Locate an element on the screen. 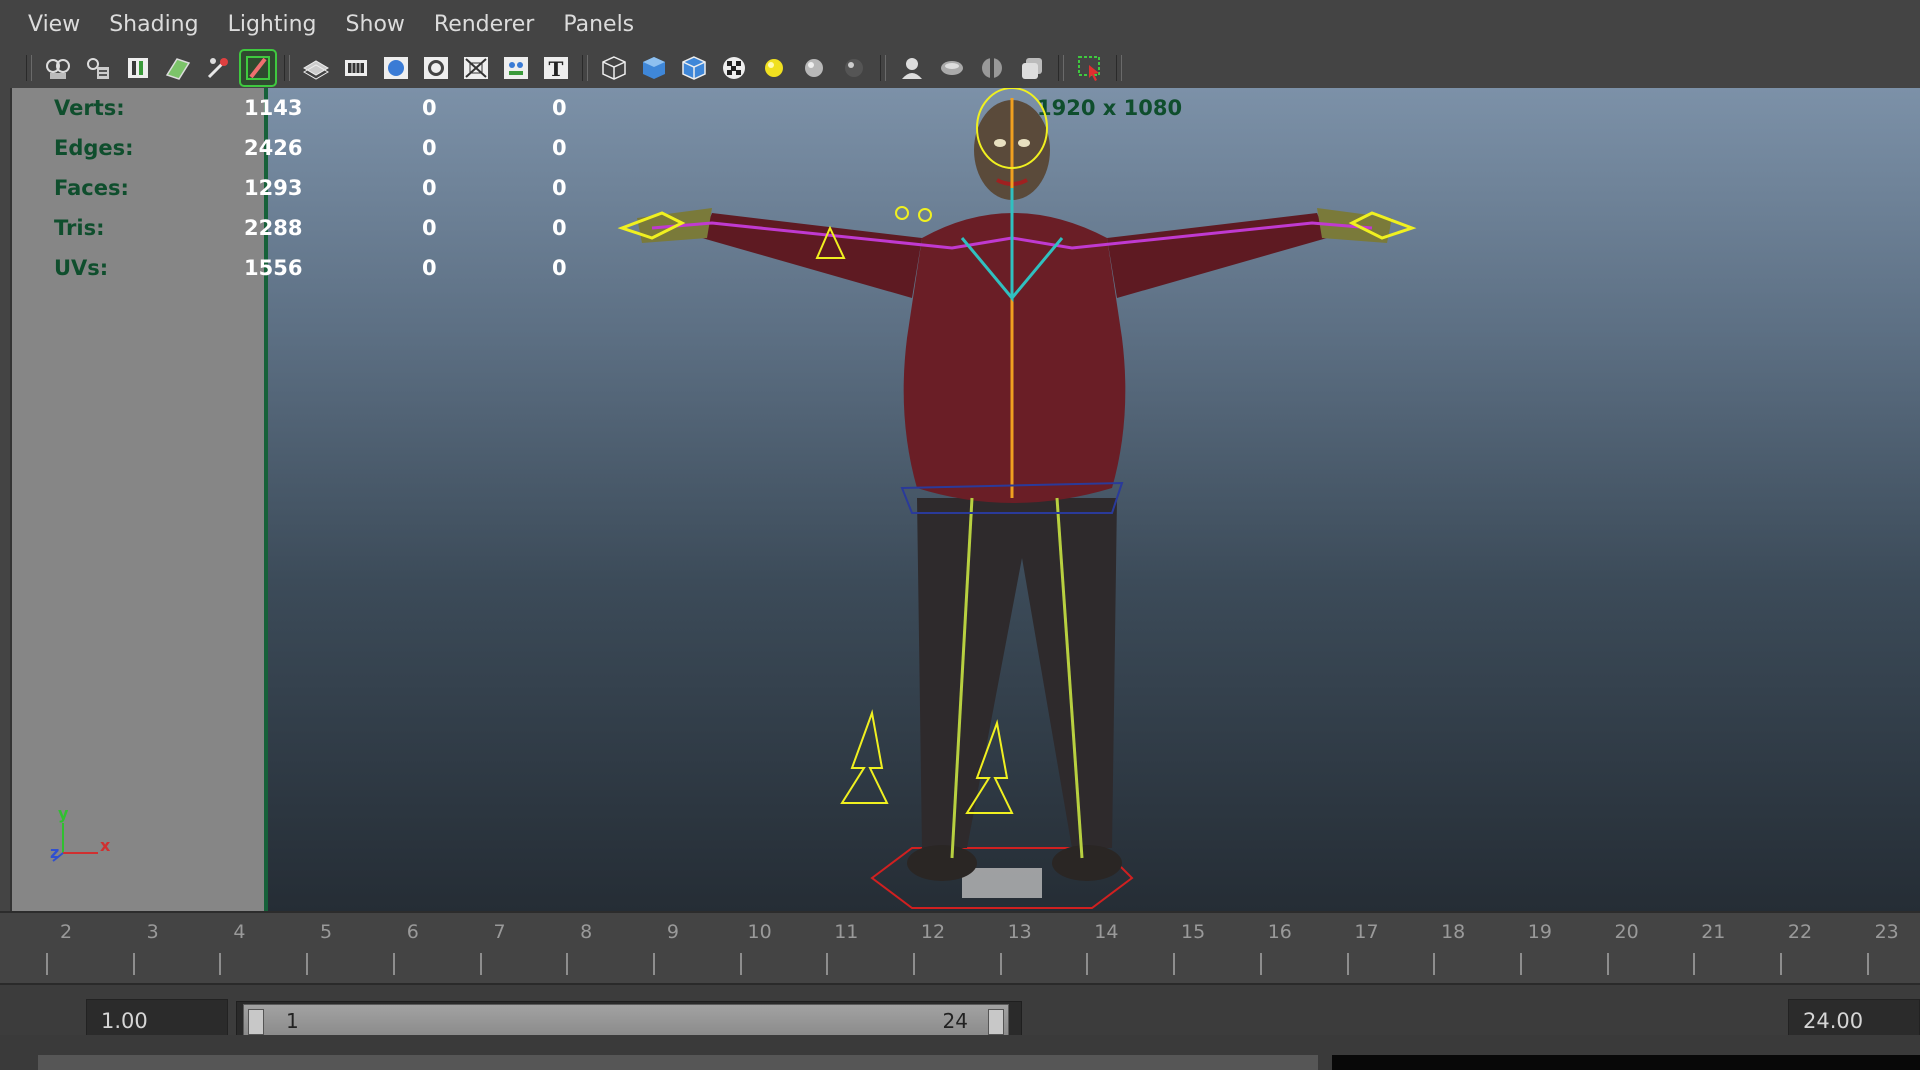  multisample-aa-icon is located at coordinates (952, 68).